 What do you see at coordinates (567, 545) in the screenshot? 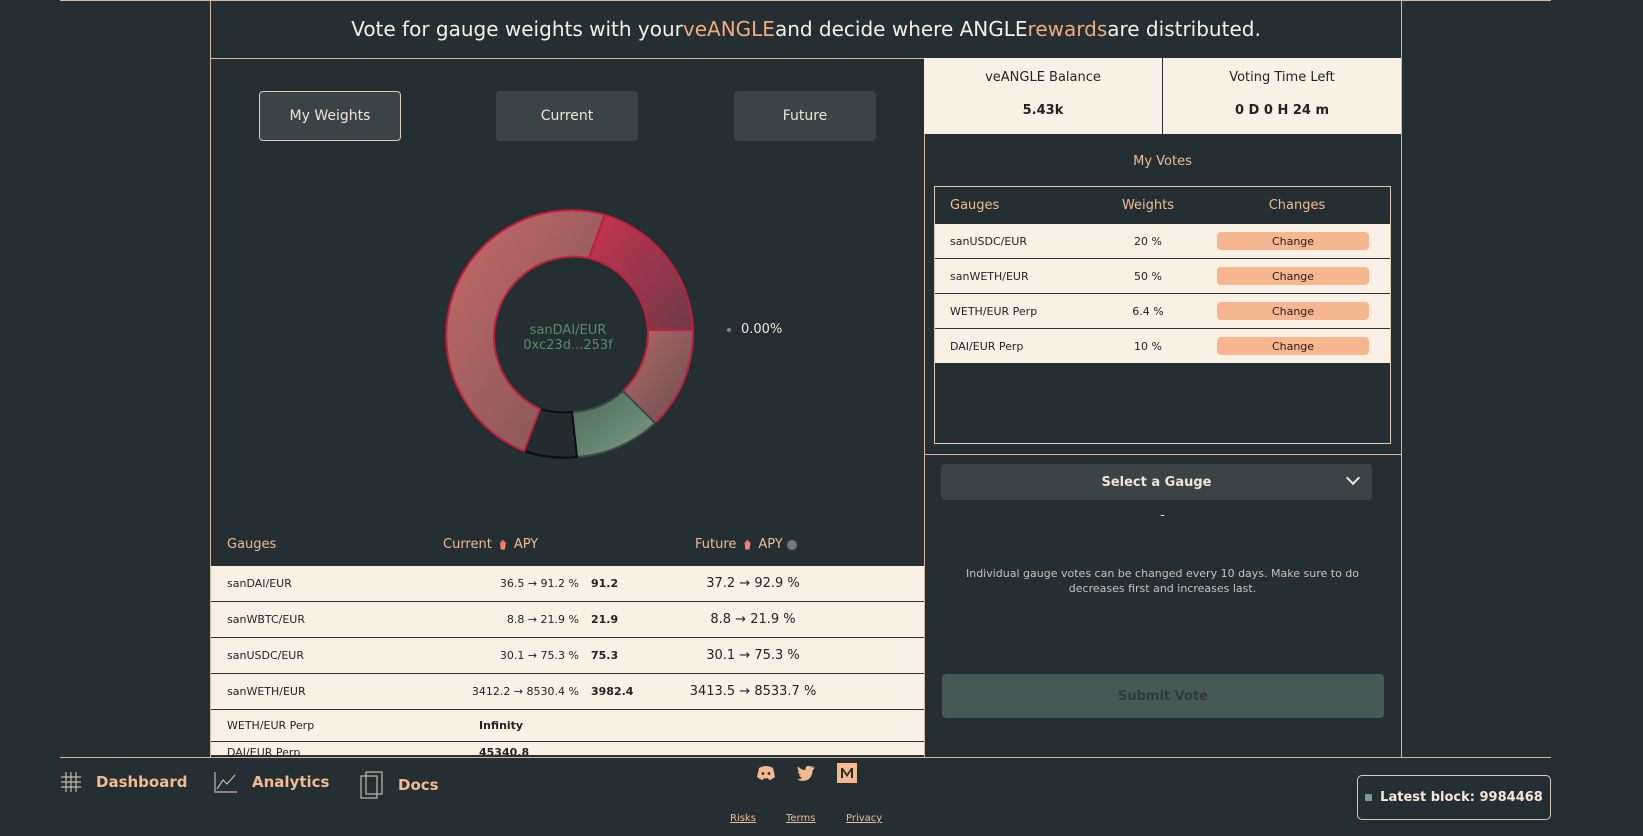
I see `table-header: Gauges Current APY Future APY` at bounding box center [567, 545].